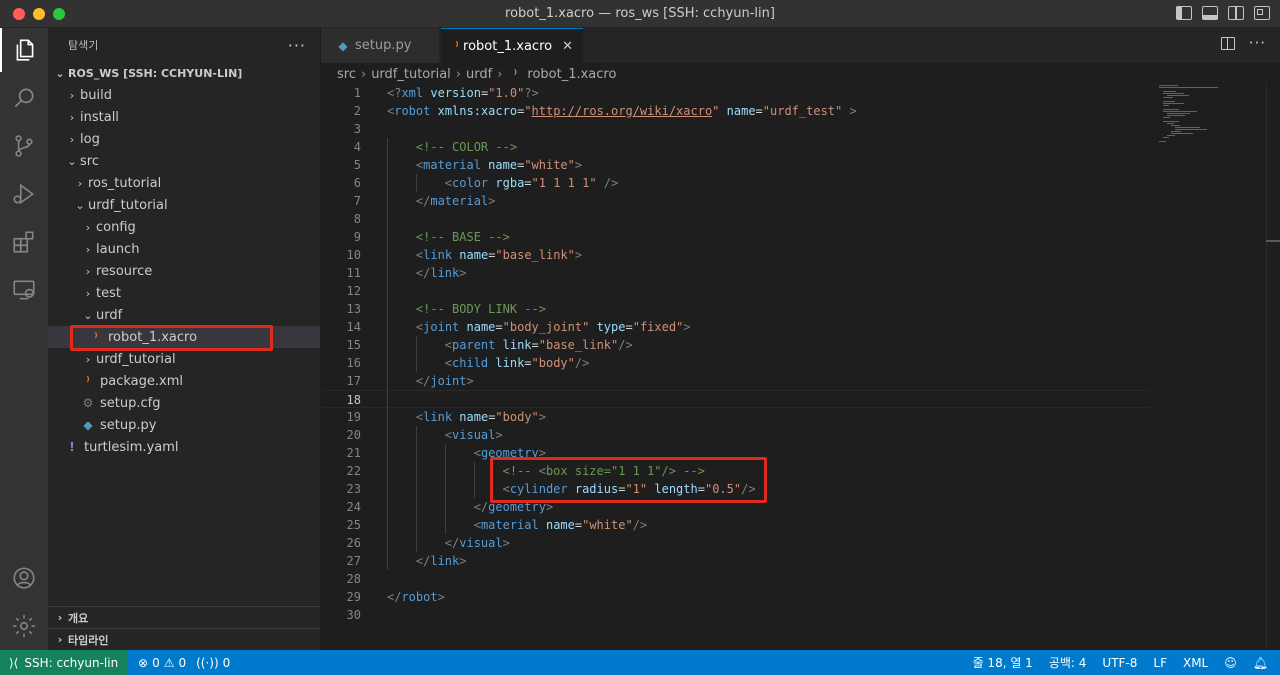 This screenshot has height=675, width=1280. Describe the element at coordinates (24, 194) in the screenshot. I see `run-debug-icon` at that location.